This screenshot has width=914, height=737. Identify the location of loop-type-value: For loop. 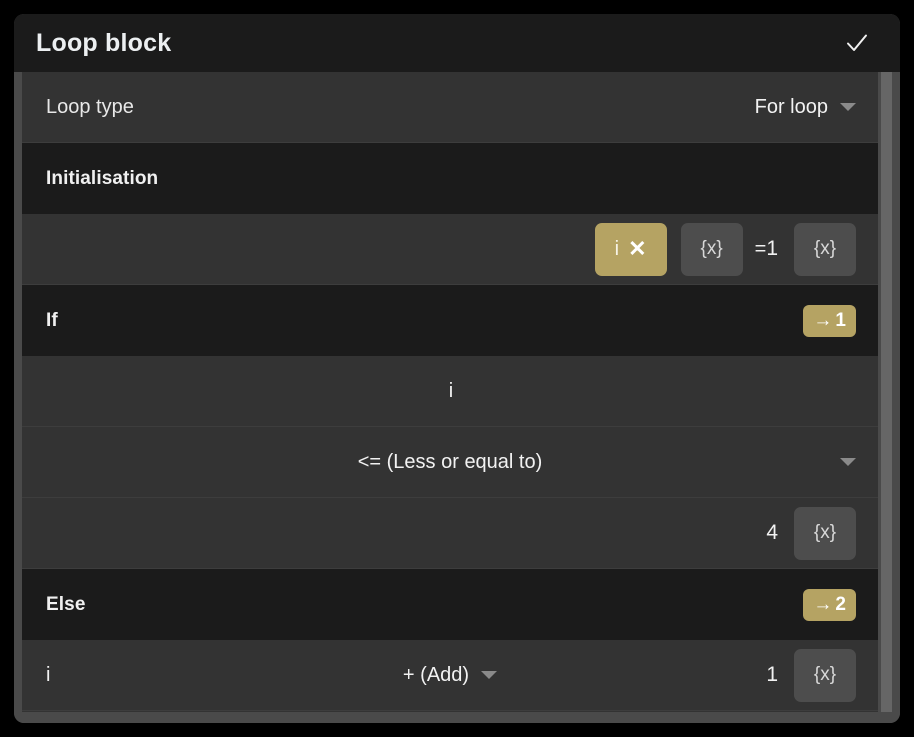
(791, 106).